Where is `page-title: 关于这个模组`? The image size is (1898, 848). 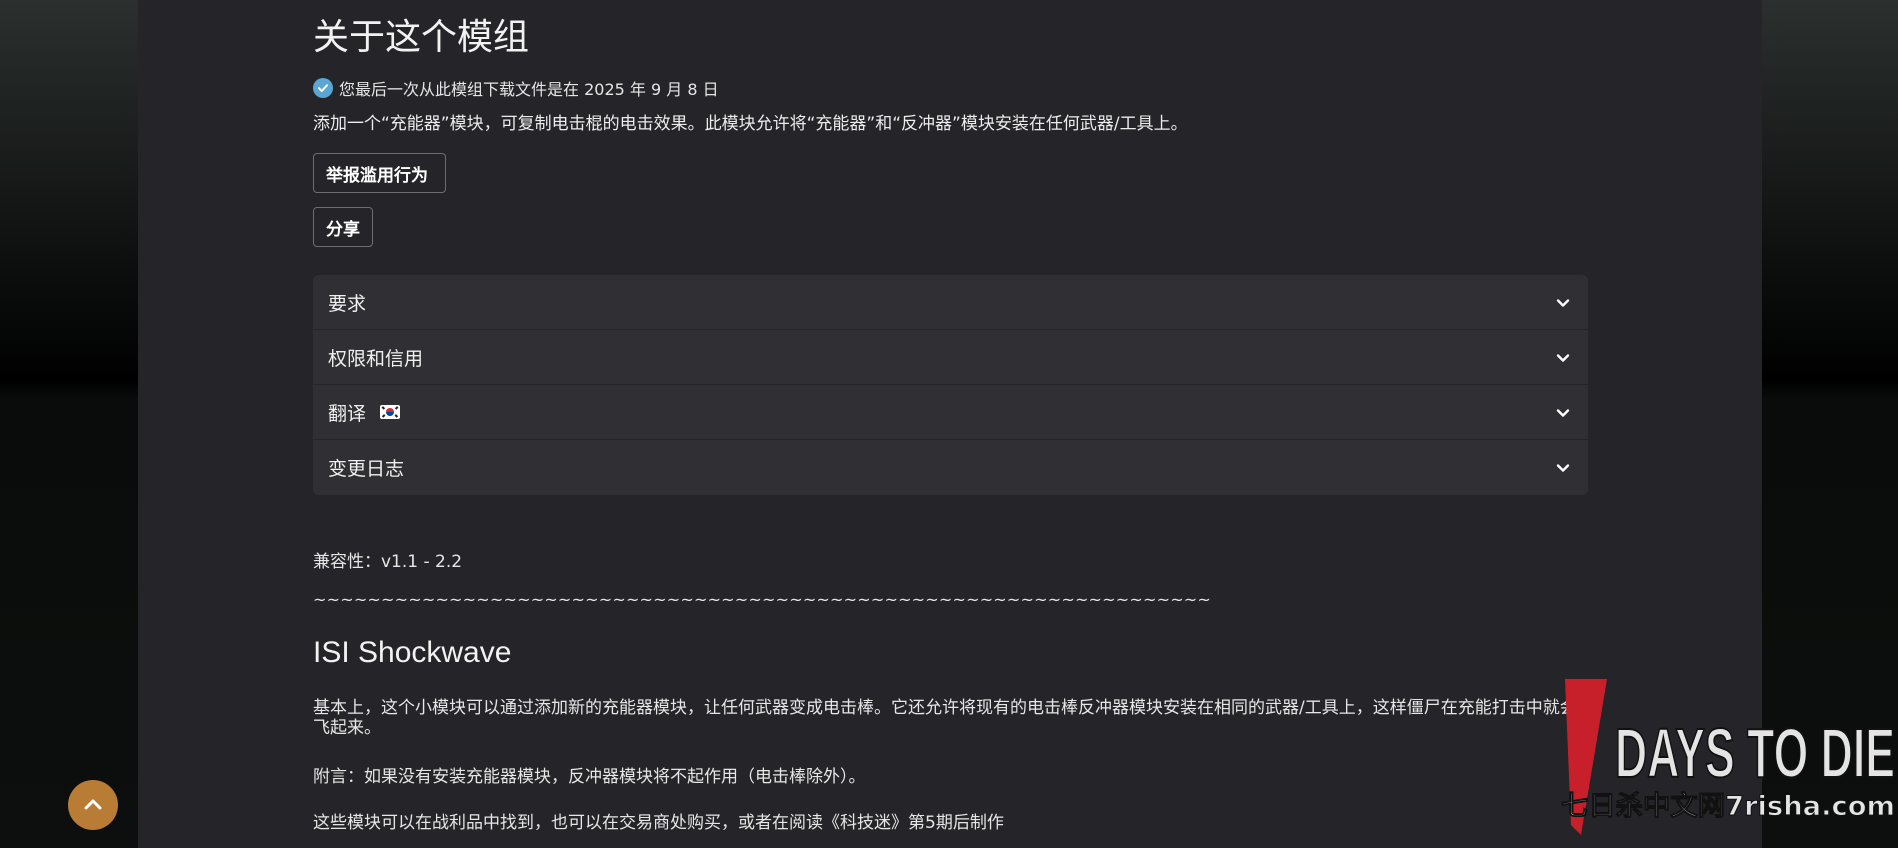
page-title: 关于这个模组 is located at coordinates (421, 37).